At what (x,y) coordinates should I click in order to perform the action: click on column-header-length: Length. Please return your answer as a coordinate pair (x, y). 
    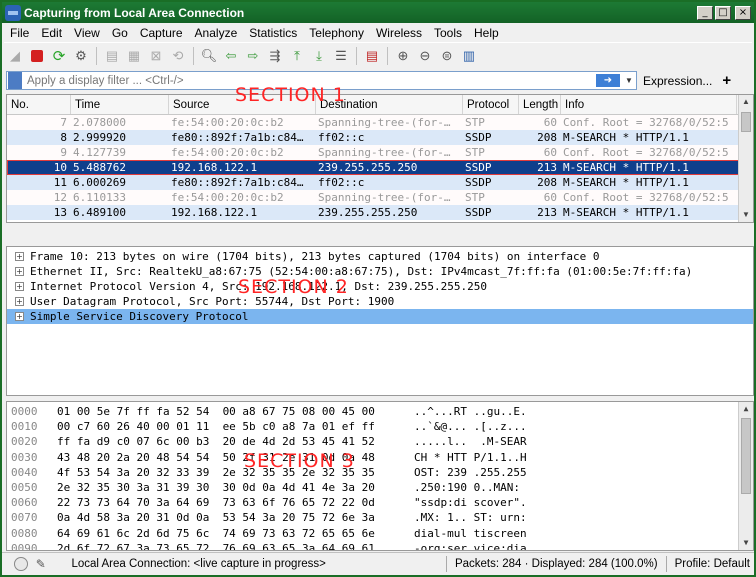
    Looking at the image, I should click on (540, 104).